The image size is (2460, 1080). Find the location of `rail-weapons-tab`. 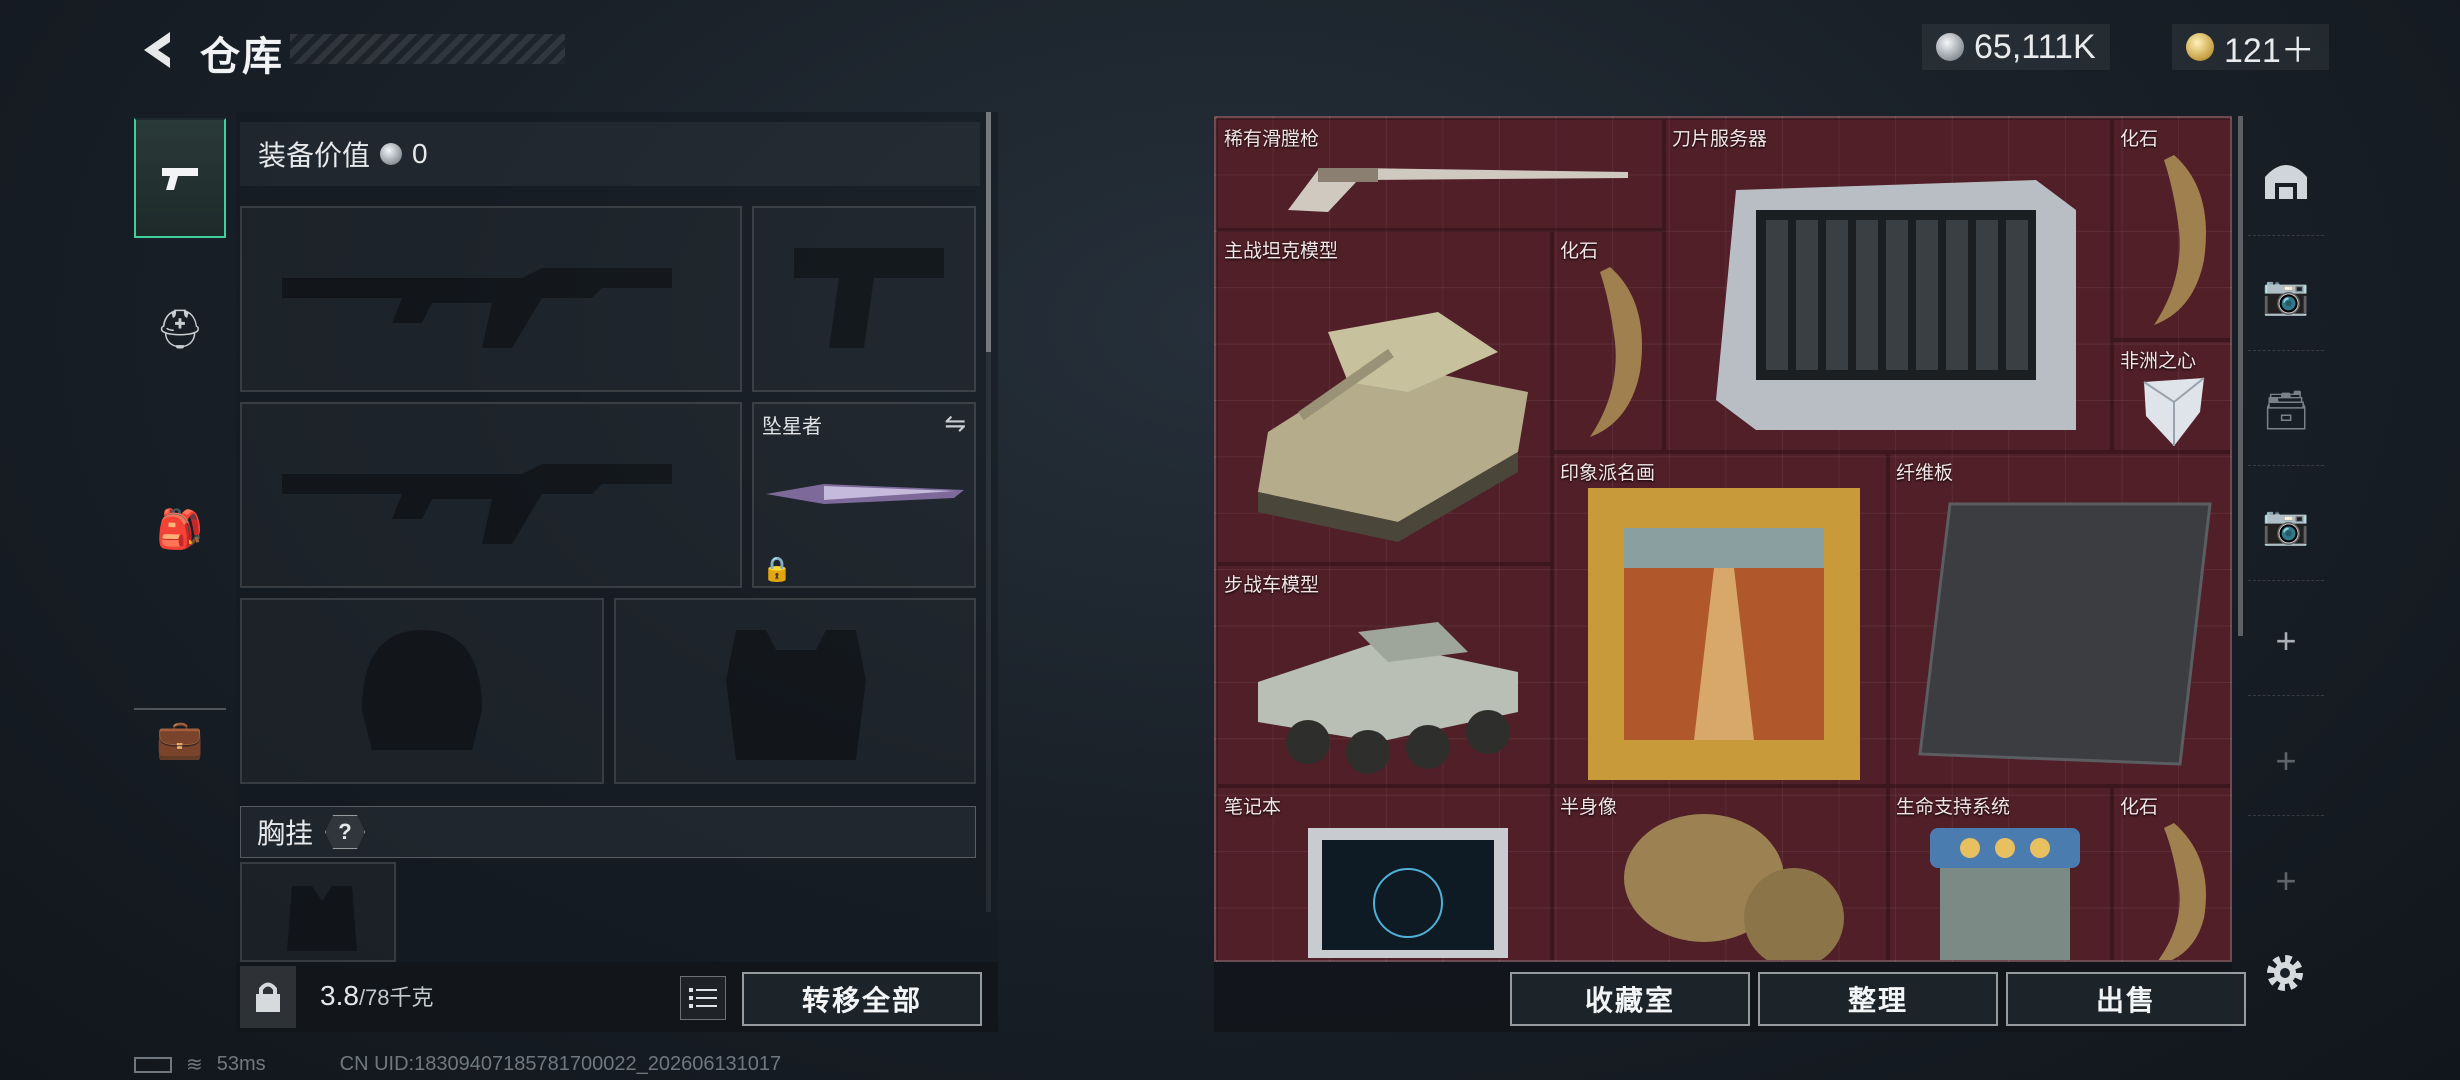

rail-weapons-tab is located at coordinates (180, 178).